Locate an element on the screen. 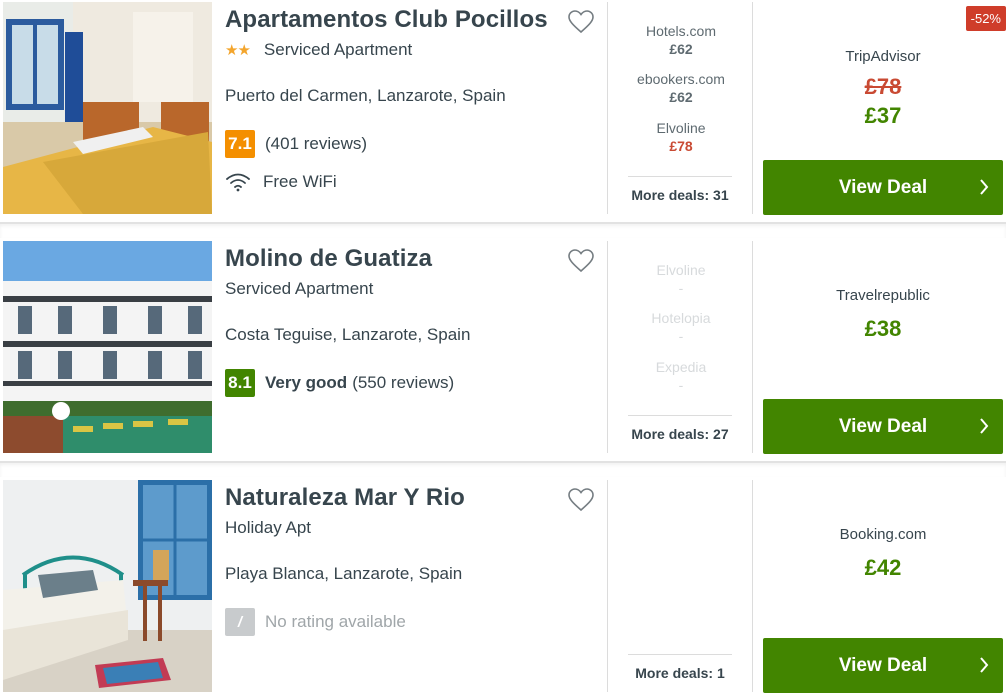 This screenshot has width=1006, height=698. best-provider: Booking.com is located at coordinates (883, 534).